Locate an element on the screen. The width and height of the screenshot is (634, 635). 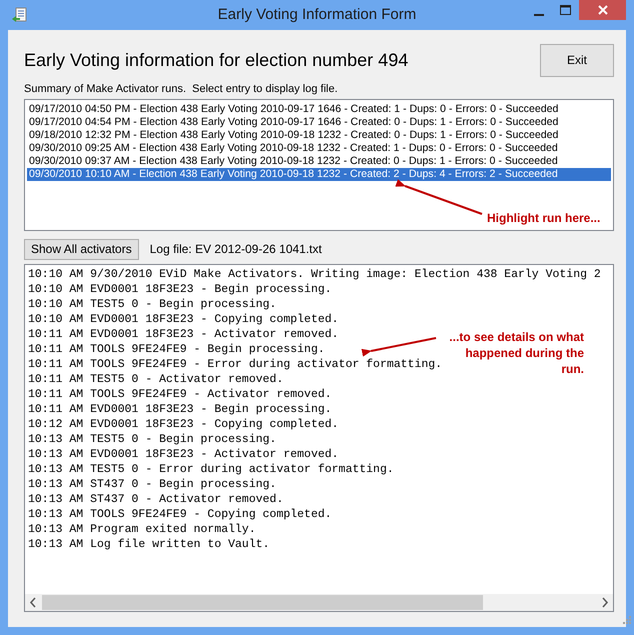
show-all-button: Show All activators is located at coordinates (81, 249).